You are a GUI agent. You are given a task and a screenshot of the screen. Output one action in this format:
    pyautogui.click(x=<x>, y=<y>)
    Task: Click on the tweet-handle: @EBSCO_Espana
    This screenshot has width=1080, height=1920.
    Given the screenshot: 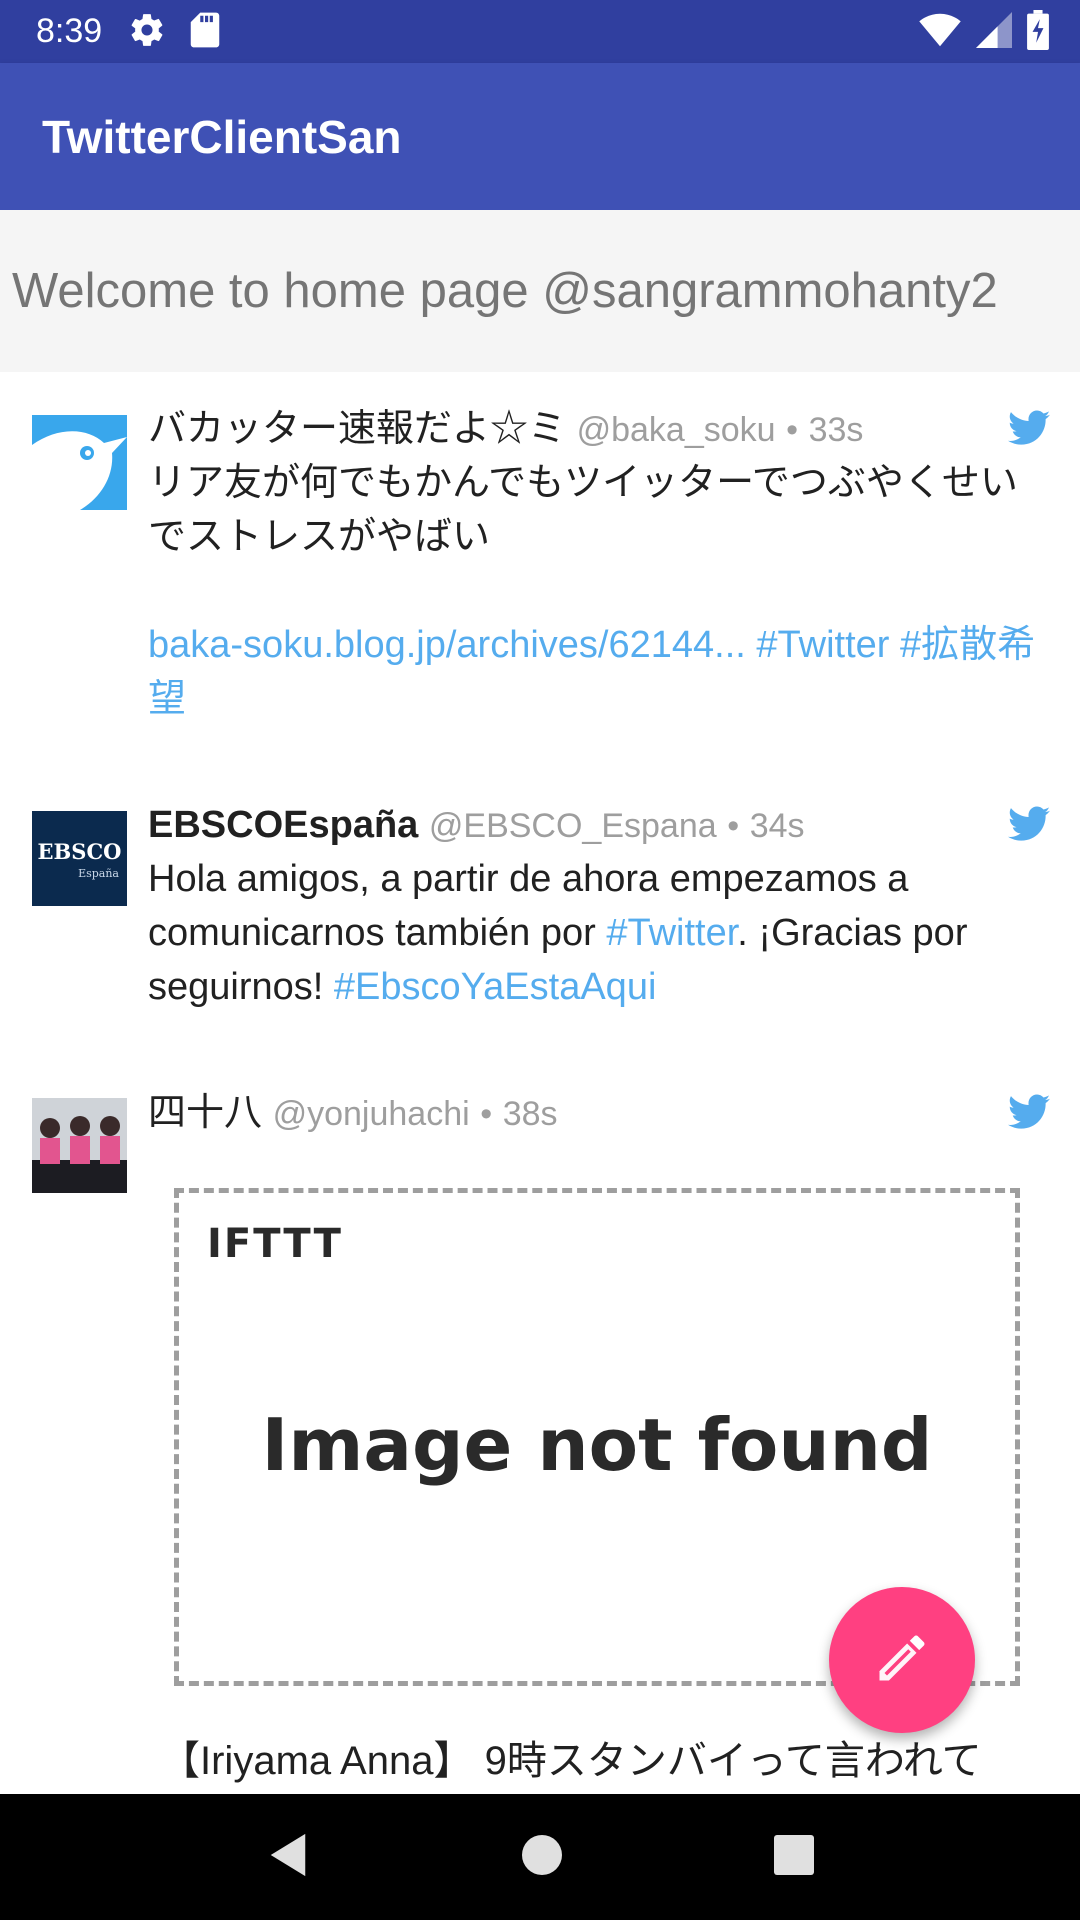 What is the action you would take?
    pyautogui.click(x=572, y=826)
    